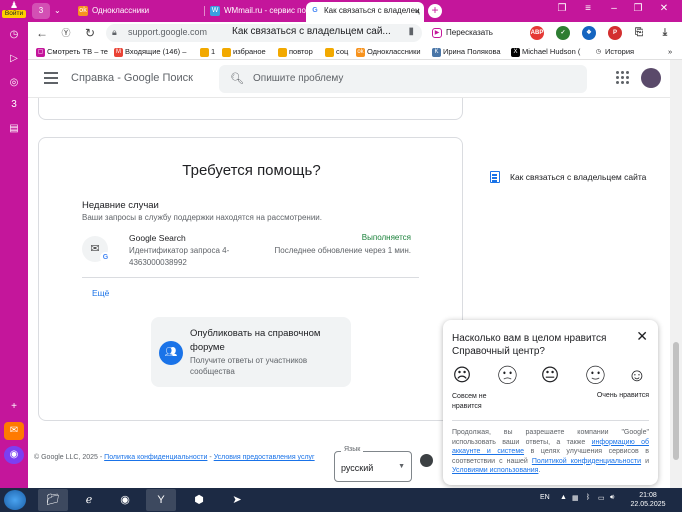 The image size is (682, 512). Describe the element at coordinates (578, 177) in the screenshot. I see `contact-owner-label: Как связаться с владельцем сайта` at that location.